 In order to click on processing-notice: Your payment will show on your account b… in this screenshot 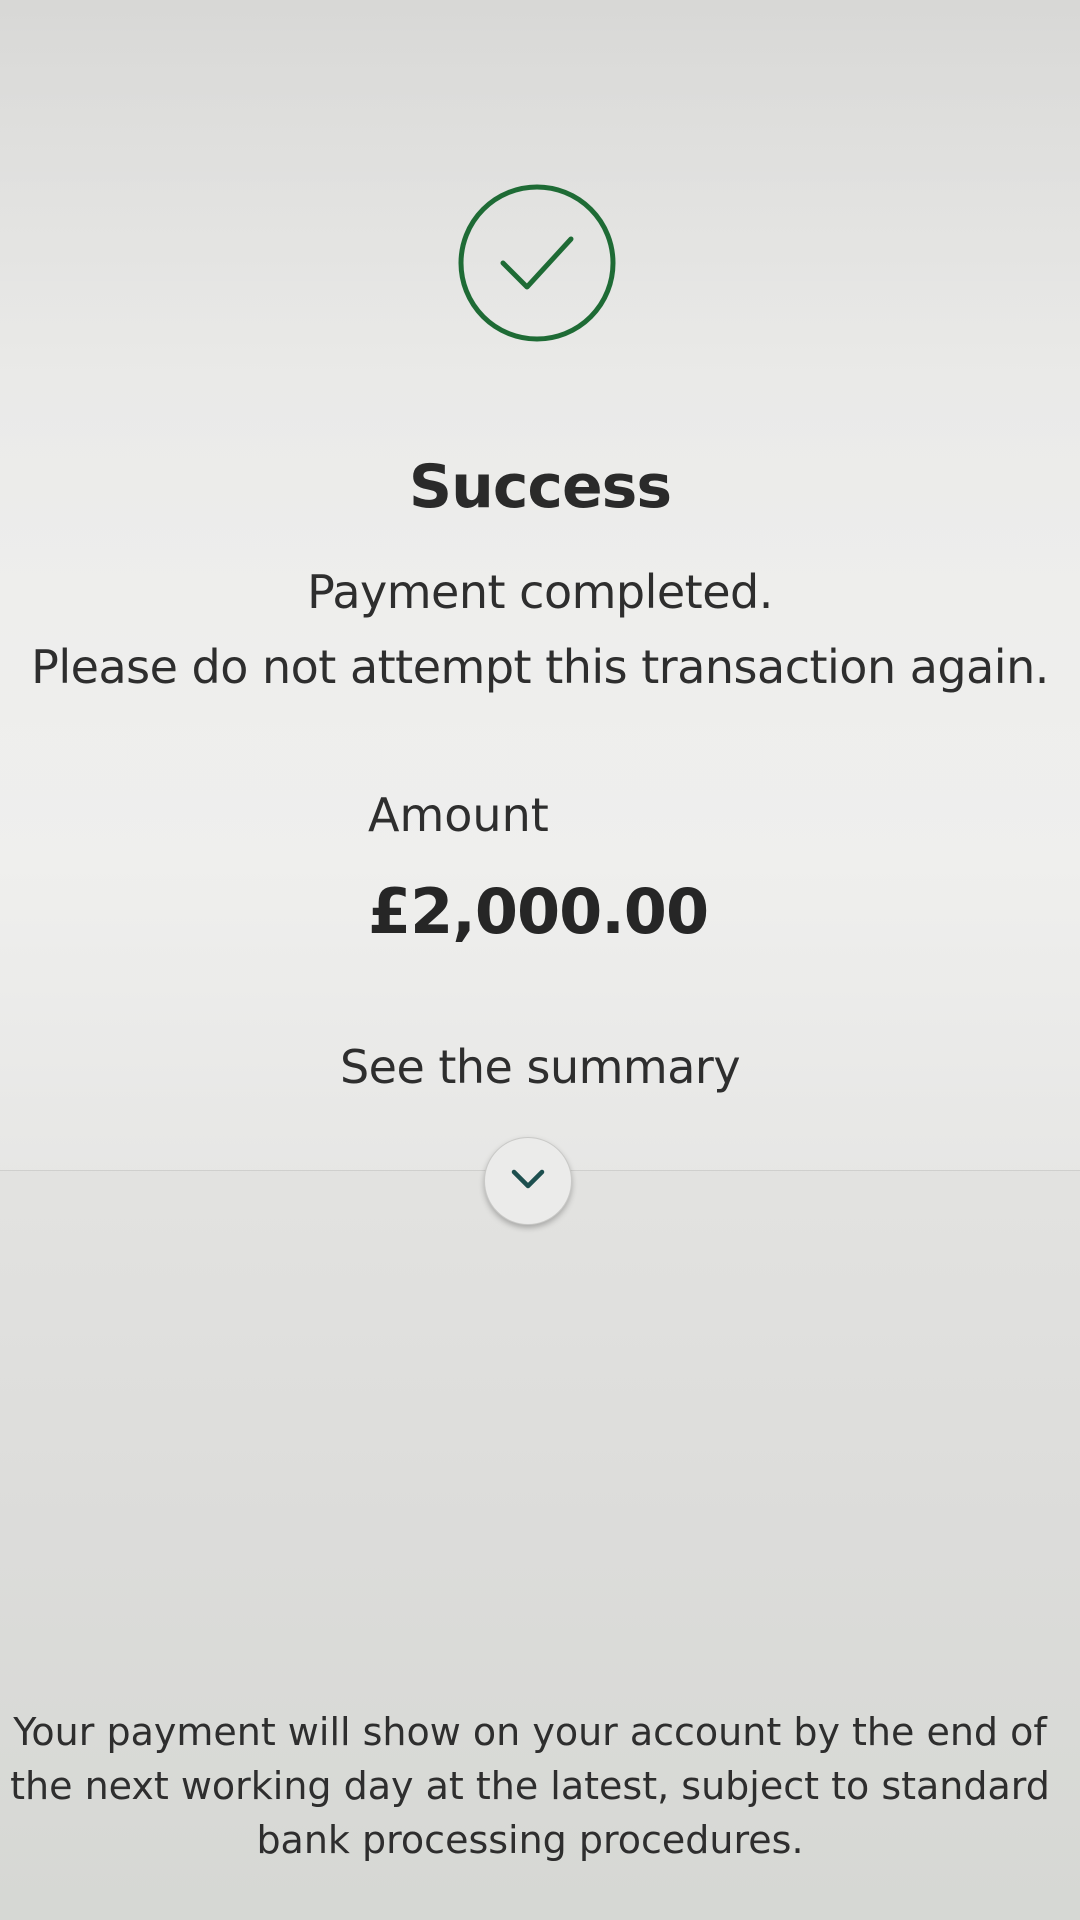, I will do `click(530, 1786)`.